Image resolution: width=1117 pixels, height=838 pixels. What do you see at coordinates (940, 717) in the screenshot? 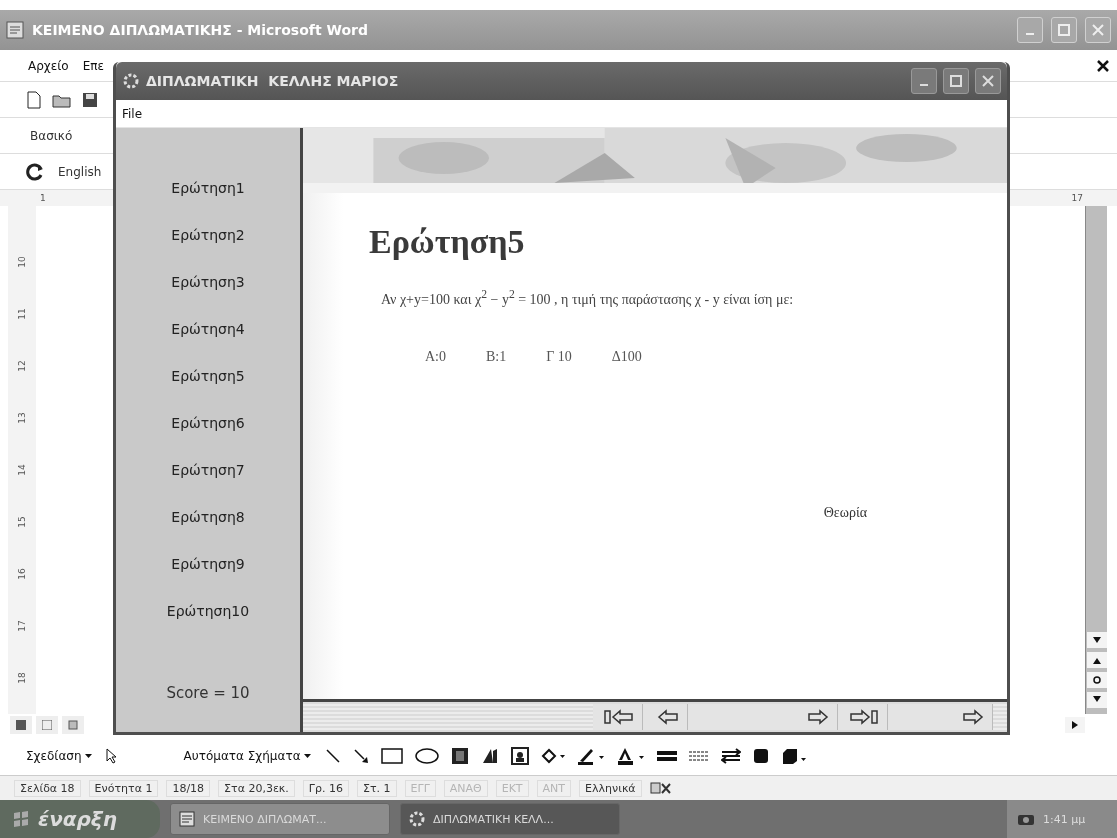
I see `return-button` at bounding box center [940, 717].